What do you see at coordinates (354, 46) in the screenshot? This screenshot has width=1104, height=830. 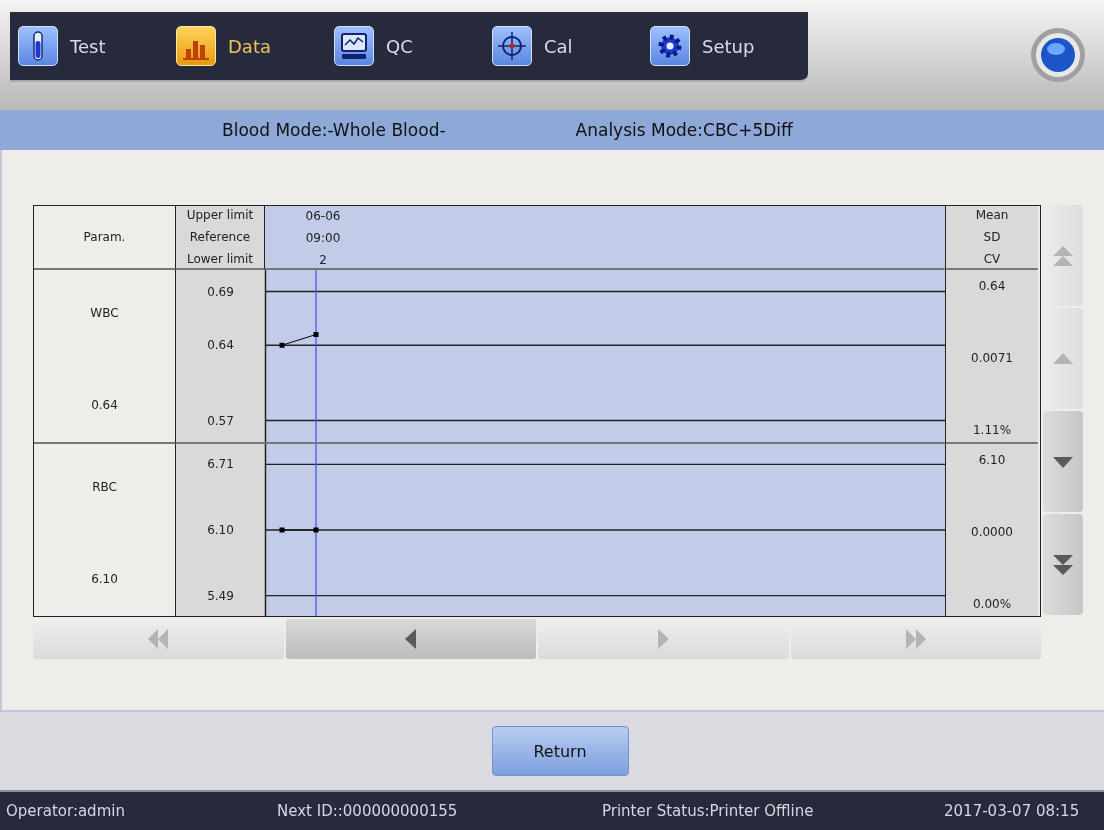 I see `monitor-icon` at bounding box center [354, 46].